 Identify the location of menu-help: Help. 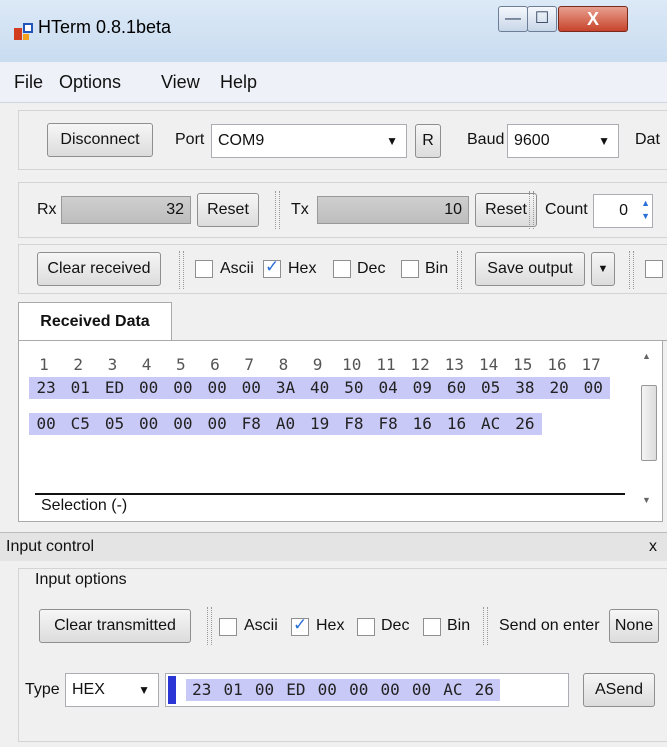
(238, 82).